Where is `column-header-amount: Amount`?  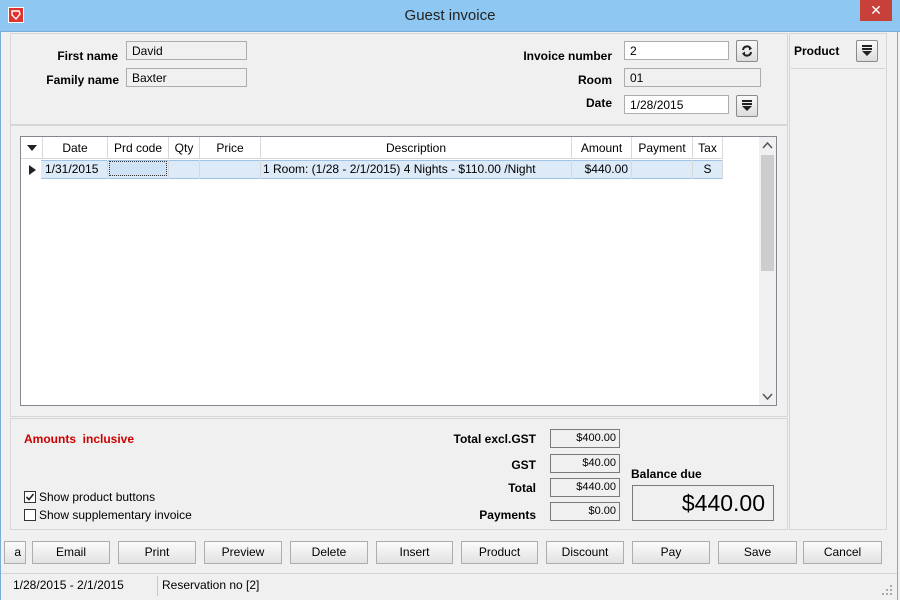 column-header-amount: Amount is located at coordinates (602, 148).